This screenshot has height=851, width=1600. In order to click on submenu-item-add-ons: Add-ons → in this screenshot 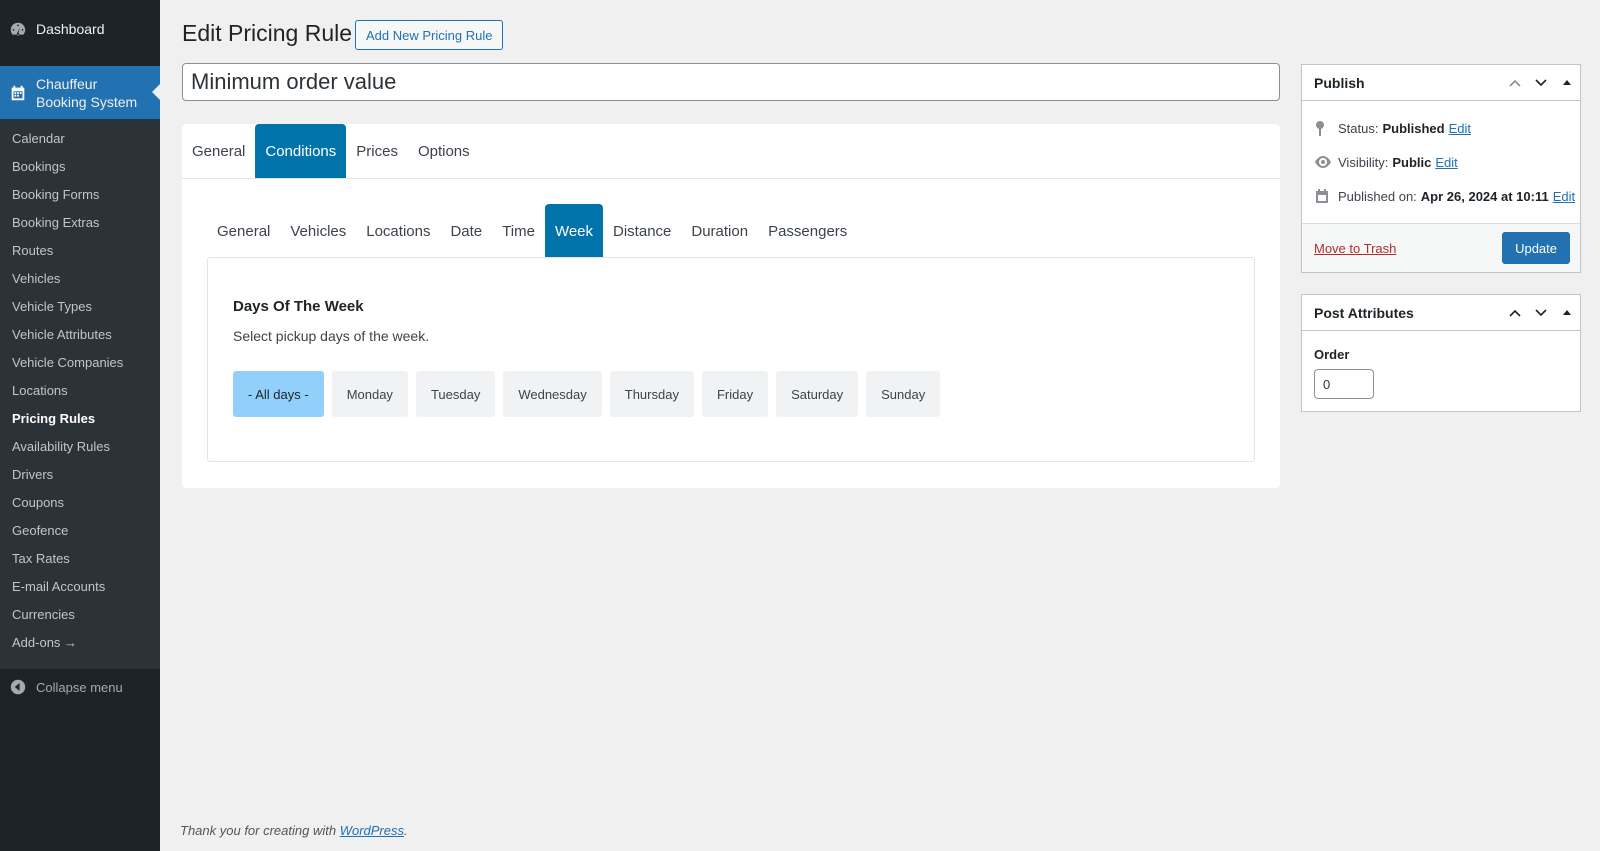, I will do `click(44, 642)`.